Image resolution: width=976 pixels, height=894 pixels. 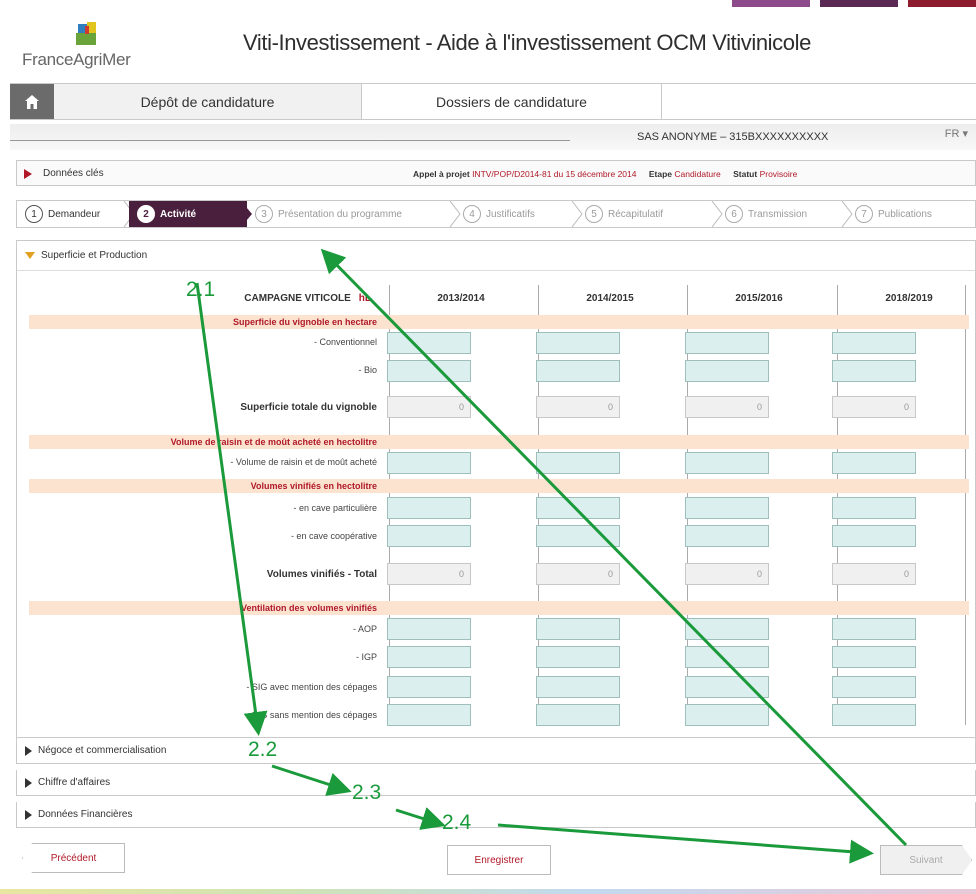 What do you see at coordinates (499, 486) in the screenshot?
I see `section-band: Volumes vinifiés en hectolitre` at bounding box center [499, 486].